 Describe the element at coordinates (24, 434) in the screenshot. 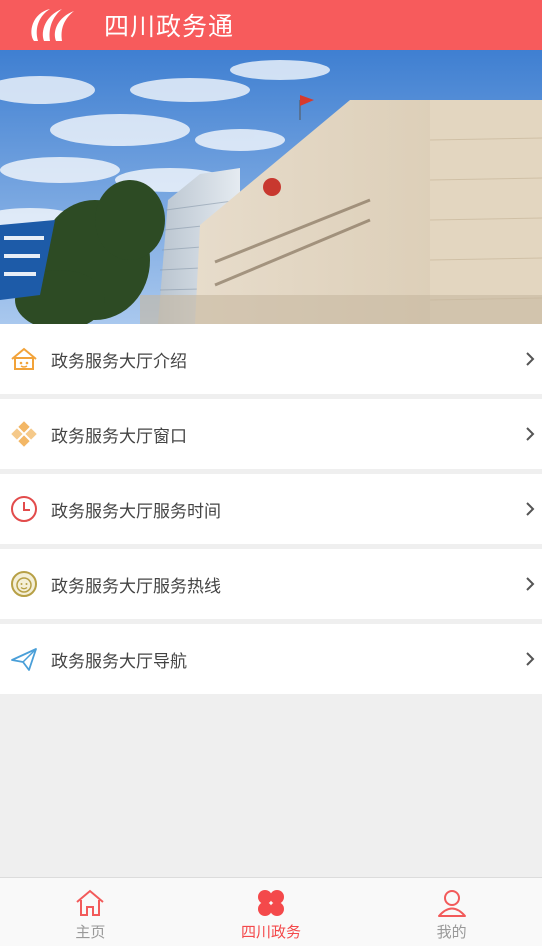

I see `diamond-grid-icon` at that location.